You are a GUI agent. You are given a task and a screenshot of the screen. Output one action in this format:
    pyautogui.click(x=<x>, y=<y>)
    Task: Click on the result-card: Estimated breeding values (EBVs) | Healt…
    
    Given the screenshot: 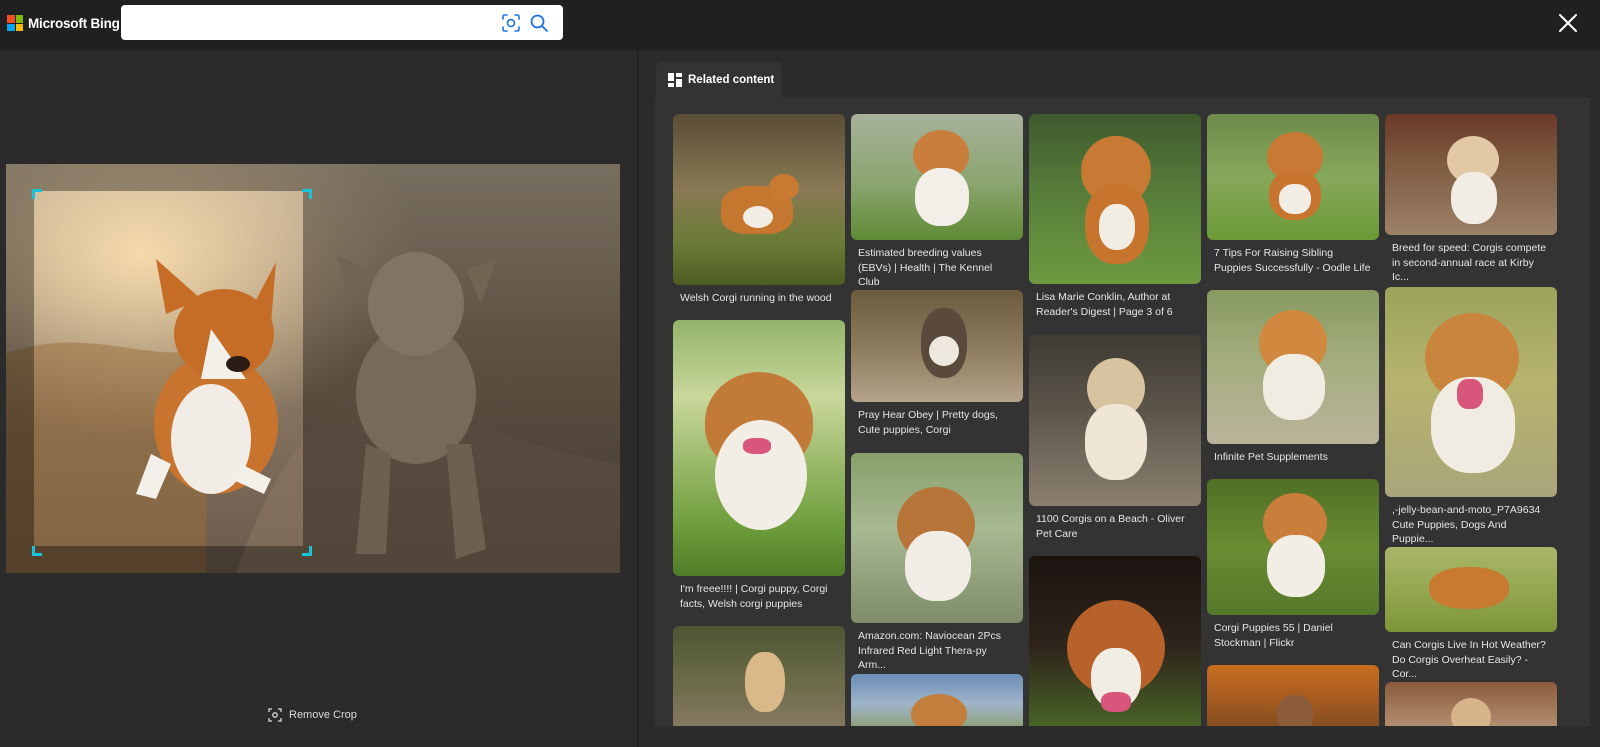 What is the action you would take?
    pyautogui.click(x=937, y=202)
    